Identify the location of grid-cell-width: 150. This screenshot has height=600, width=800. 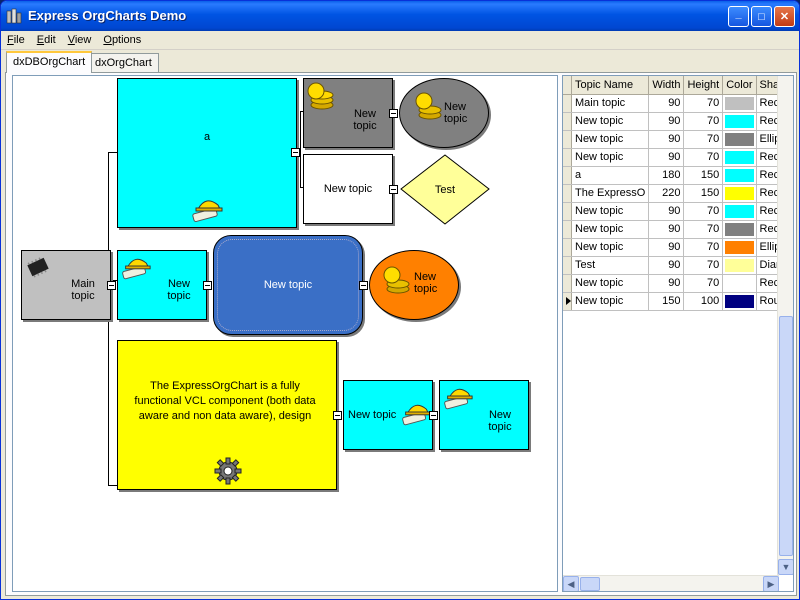
(666, 301).